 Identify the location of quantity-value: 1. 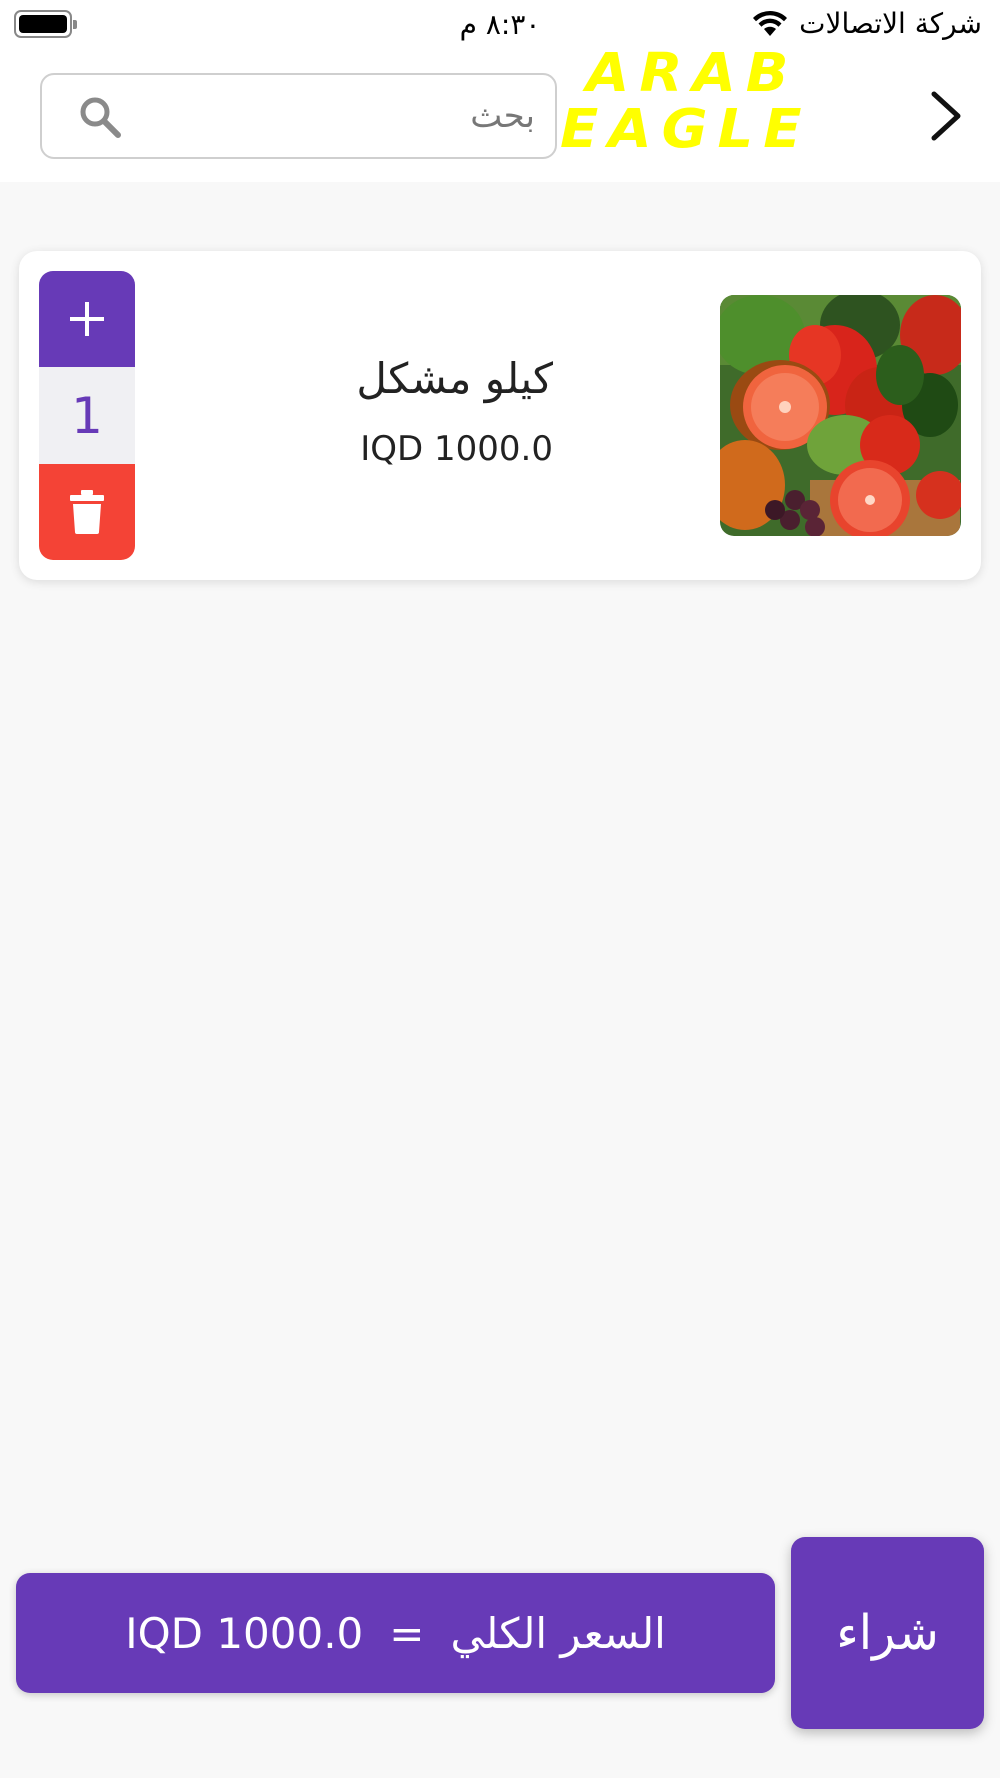
(87, 415).